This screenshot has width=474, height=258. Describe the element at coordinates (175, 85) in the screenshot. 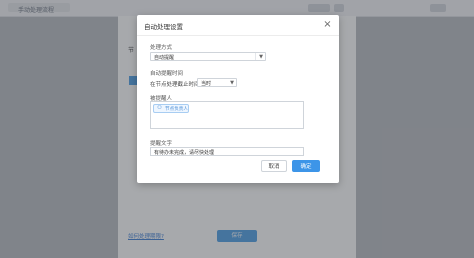

I see `time-prefix: 在节点处理截止时间` at that location.